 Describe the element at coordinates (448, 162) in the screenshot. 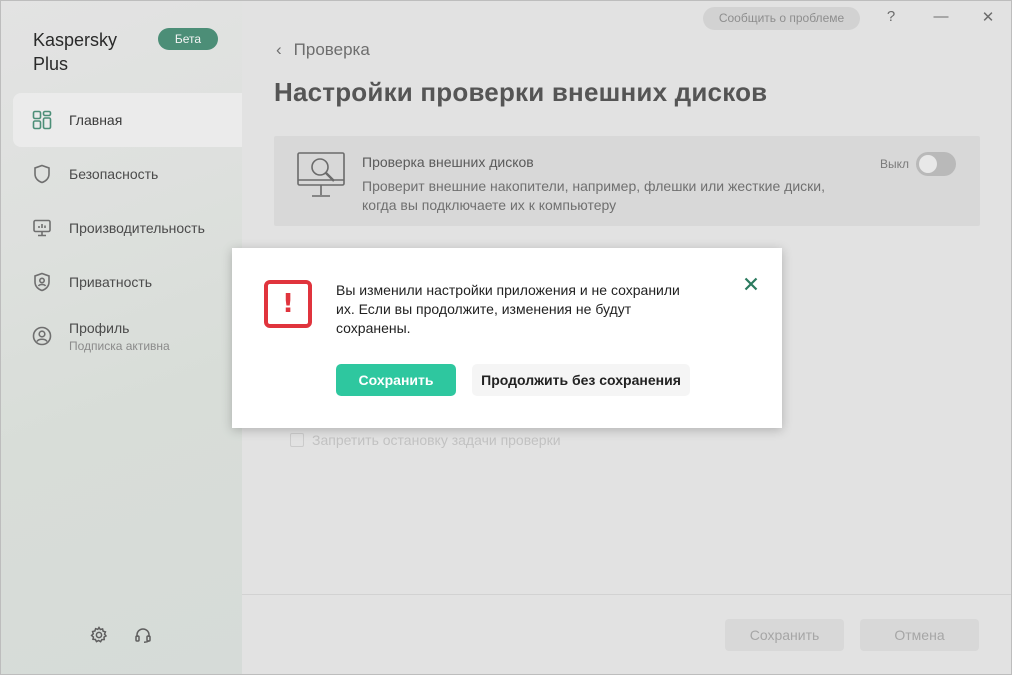

I see `card-title: Проверка внешних дисков` at that location.